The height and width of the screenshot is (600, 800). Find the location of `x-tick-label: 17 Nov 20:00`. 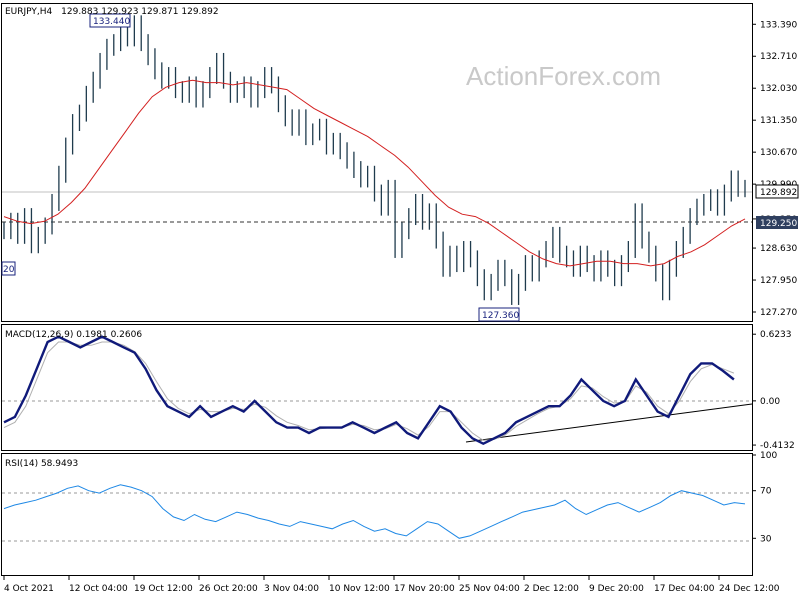

x-tick-label: 17 Nov 20:00 is located at coordinates (424, 589).